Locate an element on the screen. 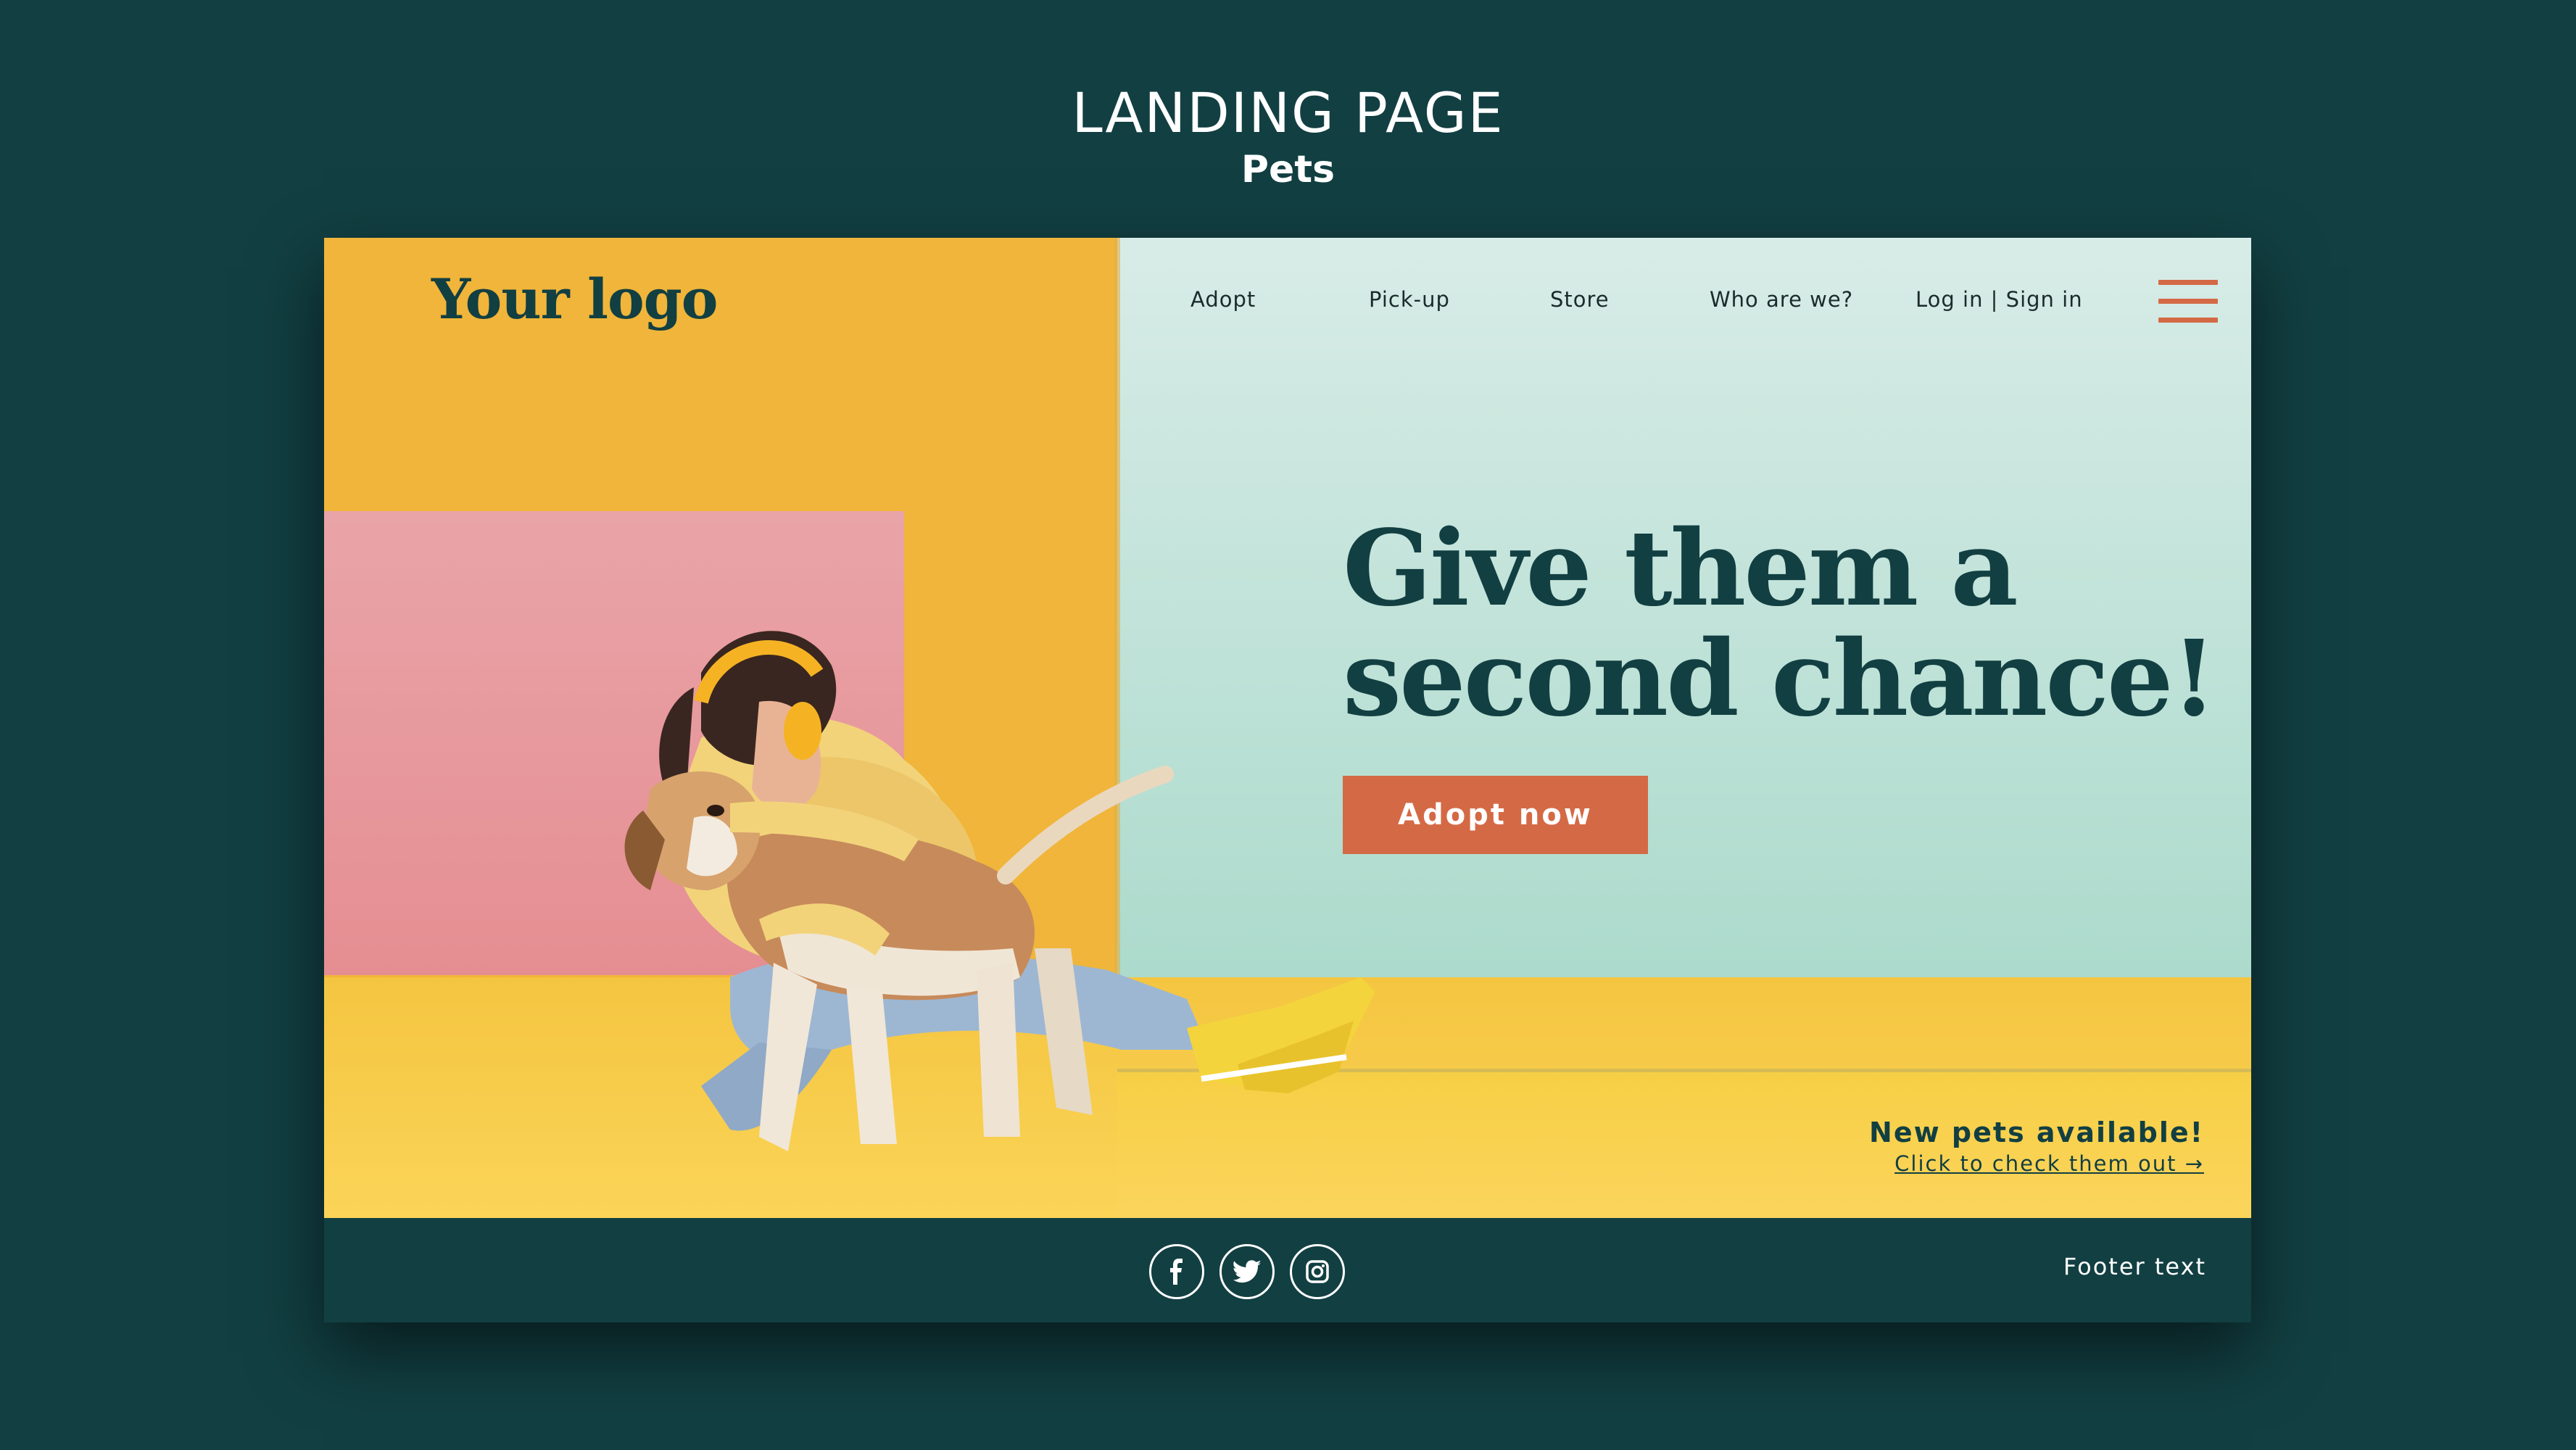  nav-store: Store is located at coordinates (1580, 299).